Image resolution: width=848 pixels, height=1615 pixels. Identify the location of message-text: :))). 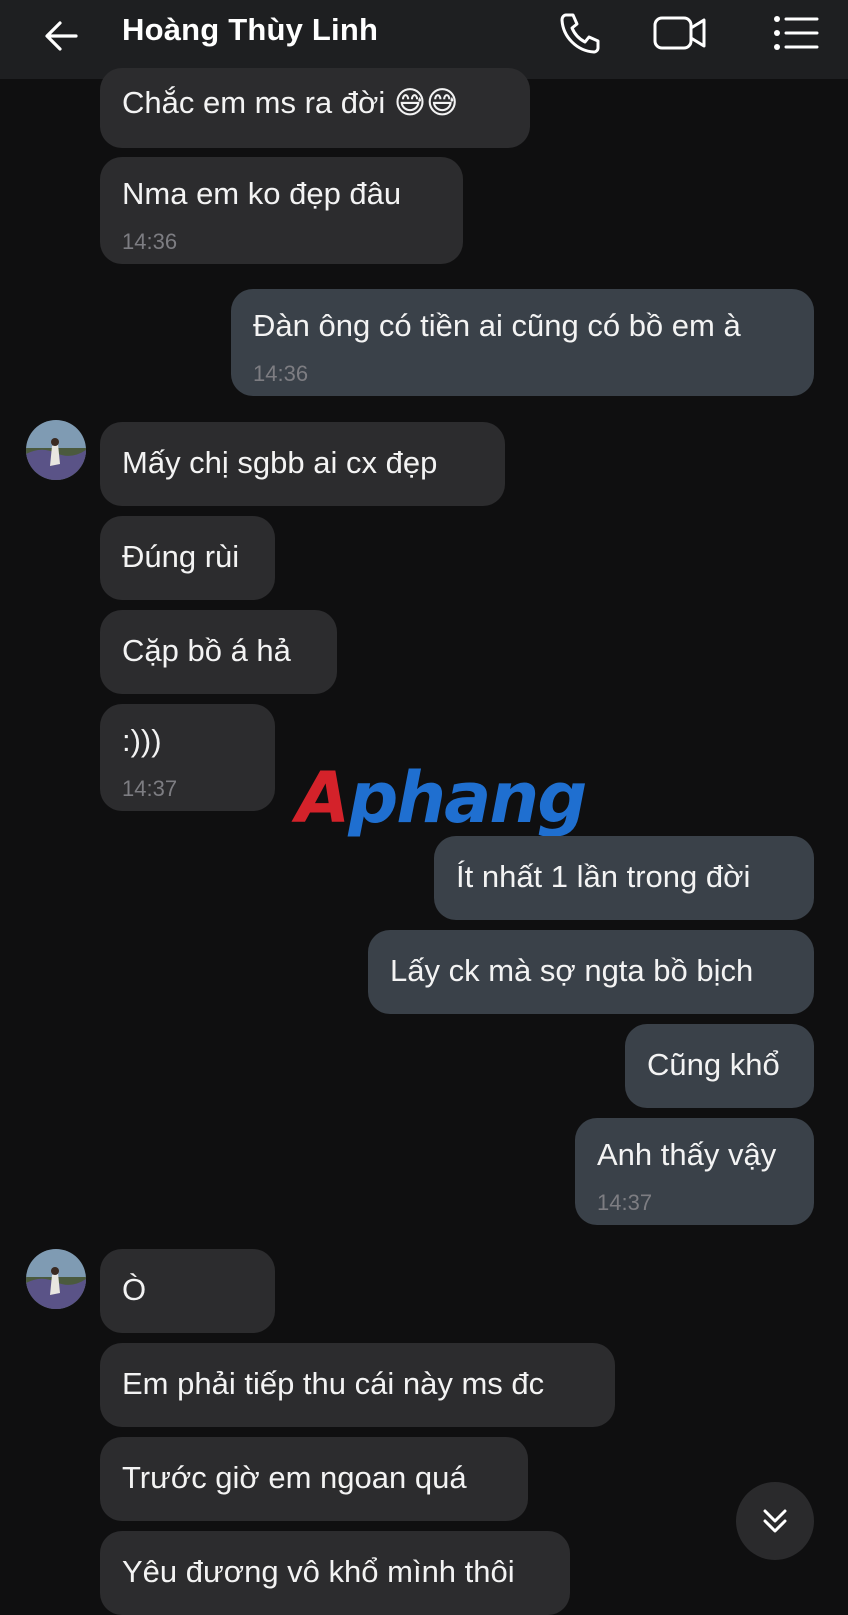
(142, 740).